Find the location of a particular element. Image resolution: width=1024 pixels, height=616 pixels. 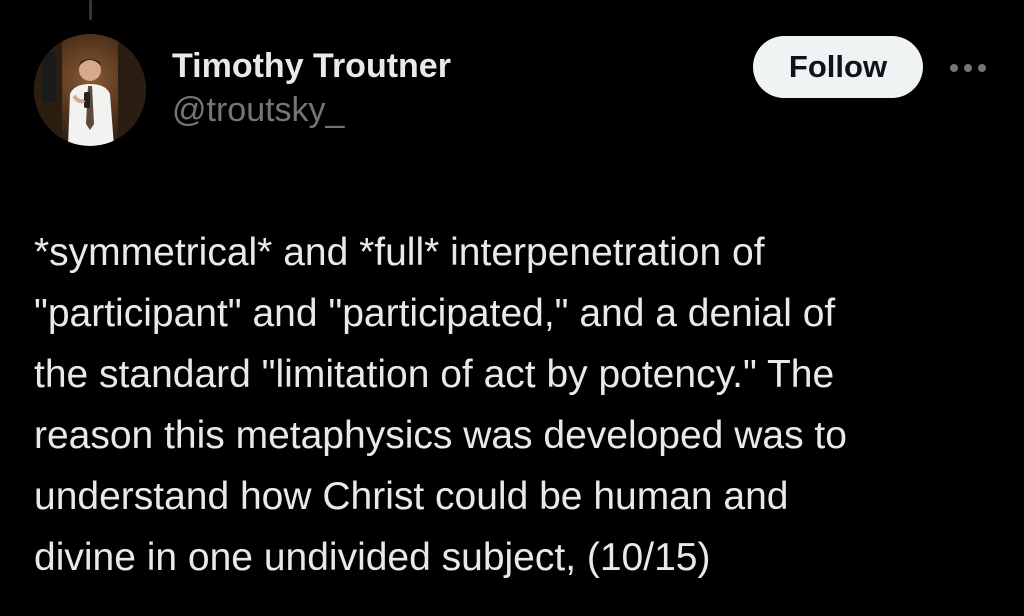

follow-button: Follow is located at coordinates (838, 67).